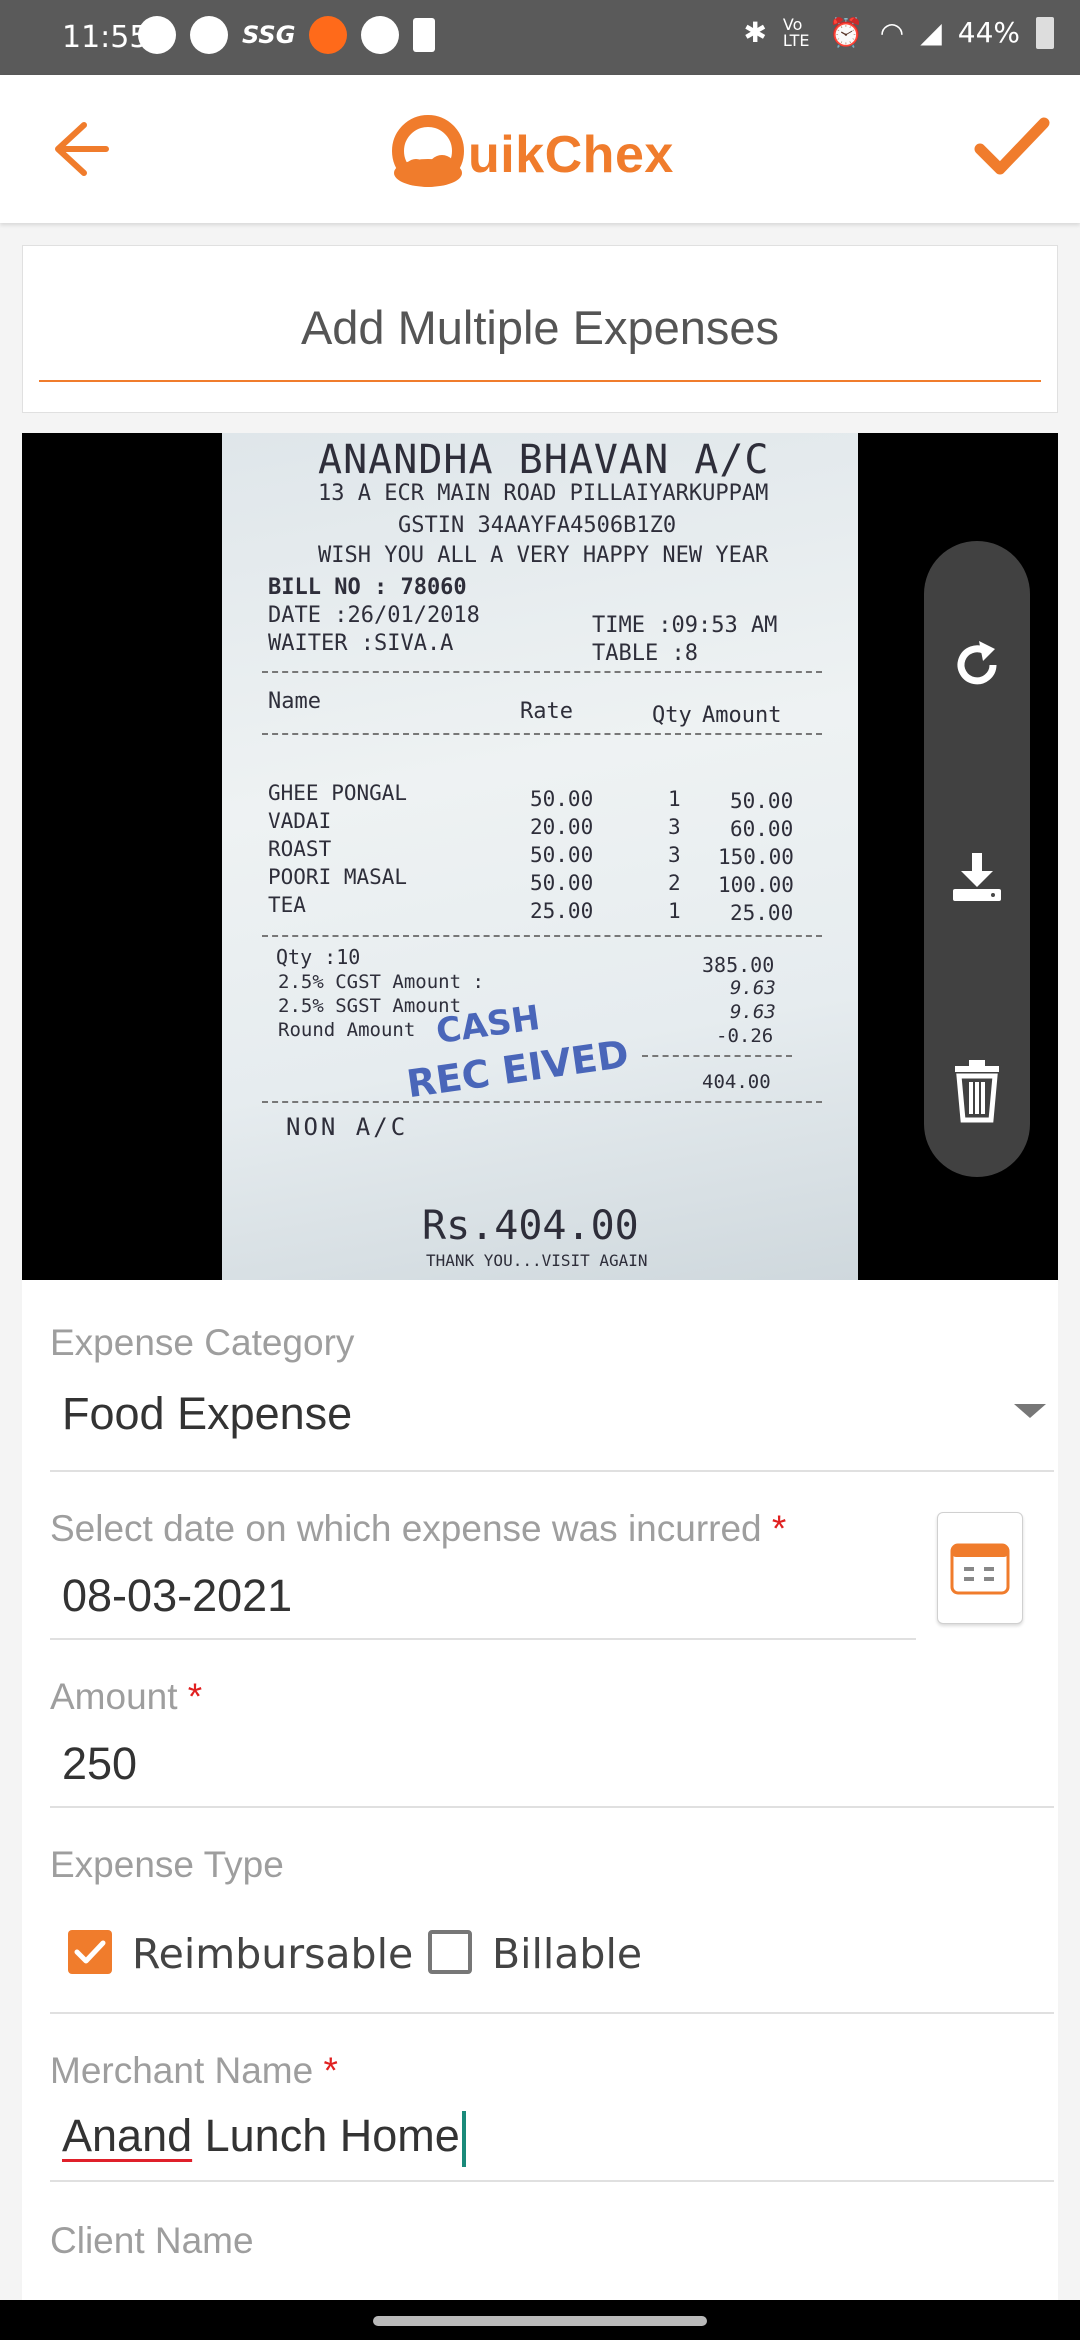  What do you see at coordinates (167, 1864) in the screenshot?
I see `expense-type-label: Expense Type` at bounding box center [167, 1864].